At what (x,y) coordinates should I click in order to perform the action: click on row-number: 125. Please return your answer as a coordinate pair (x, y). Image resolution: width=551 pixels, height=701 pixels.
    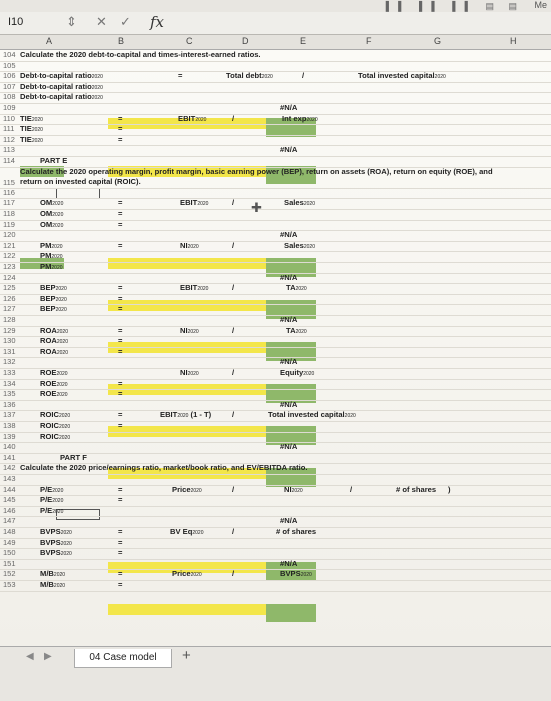
    Looking at the image, I should click on (9, 287).